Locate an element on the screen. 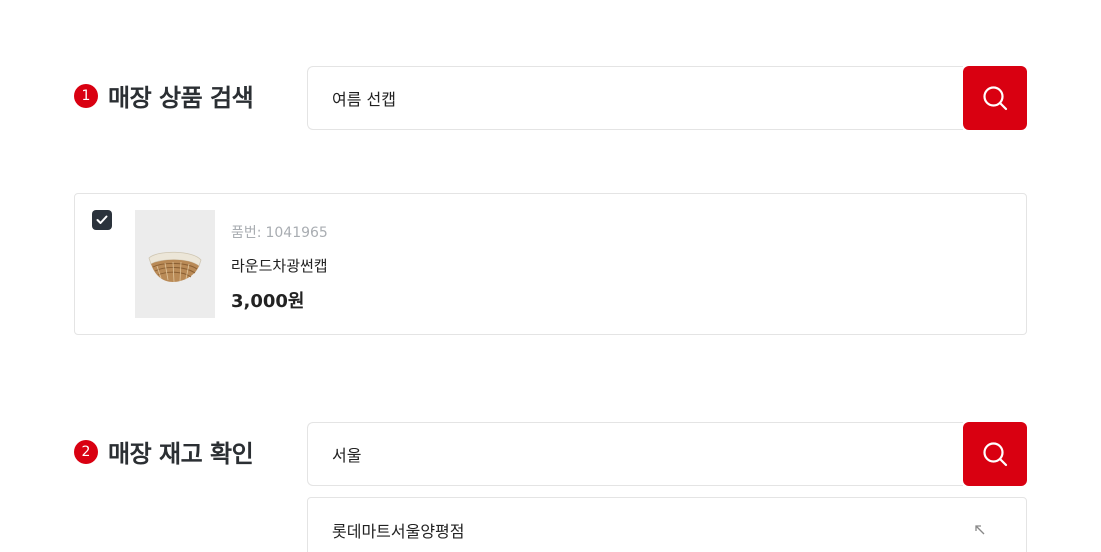  store-search-bar is located at coordinates (667, 454).